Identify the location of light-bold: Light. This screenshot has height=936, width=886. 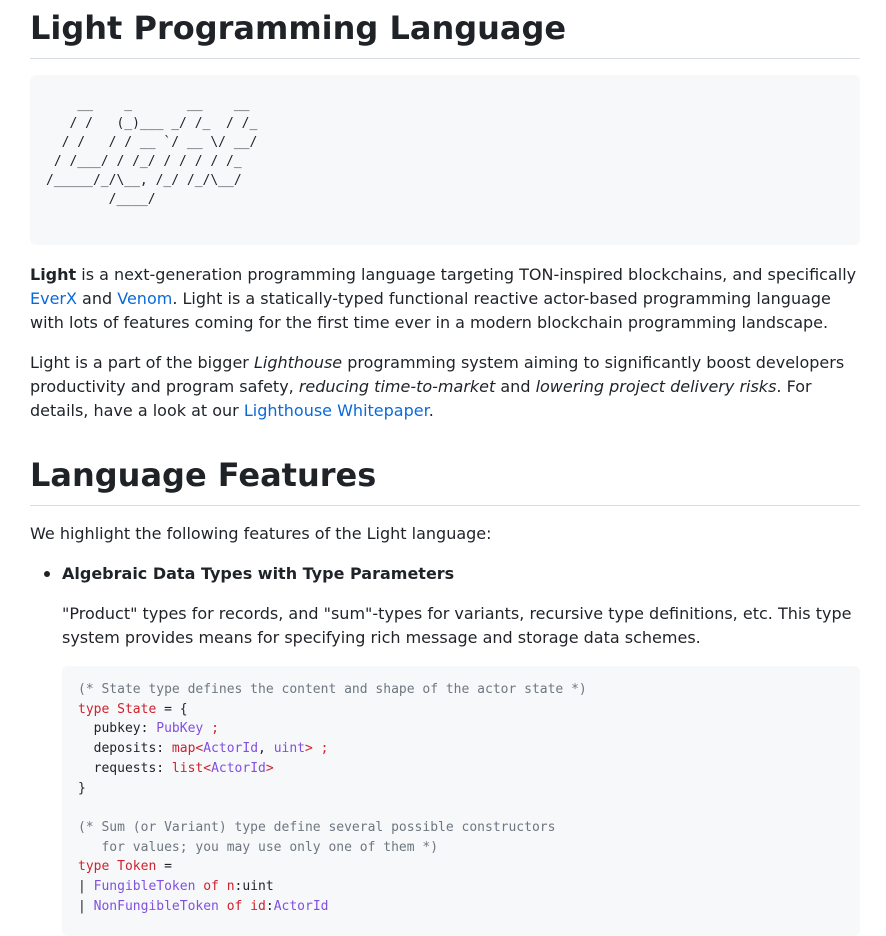
(53, 274).